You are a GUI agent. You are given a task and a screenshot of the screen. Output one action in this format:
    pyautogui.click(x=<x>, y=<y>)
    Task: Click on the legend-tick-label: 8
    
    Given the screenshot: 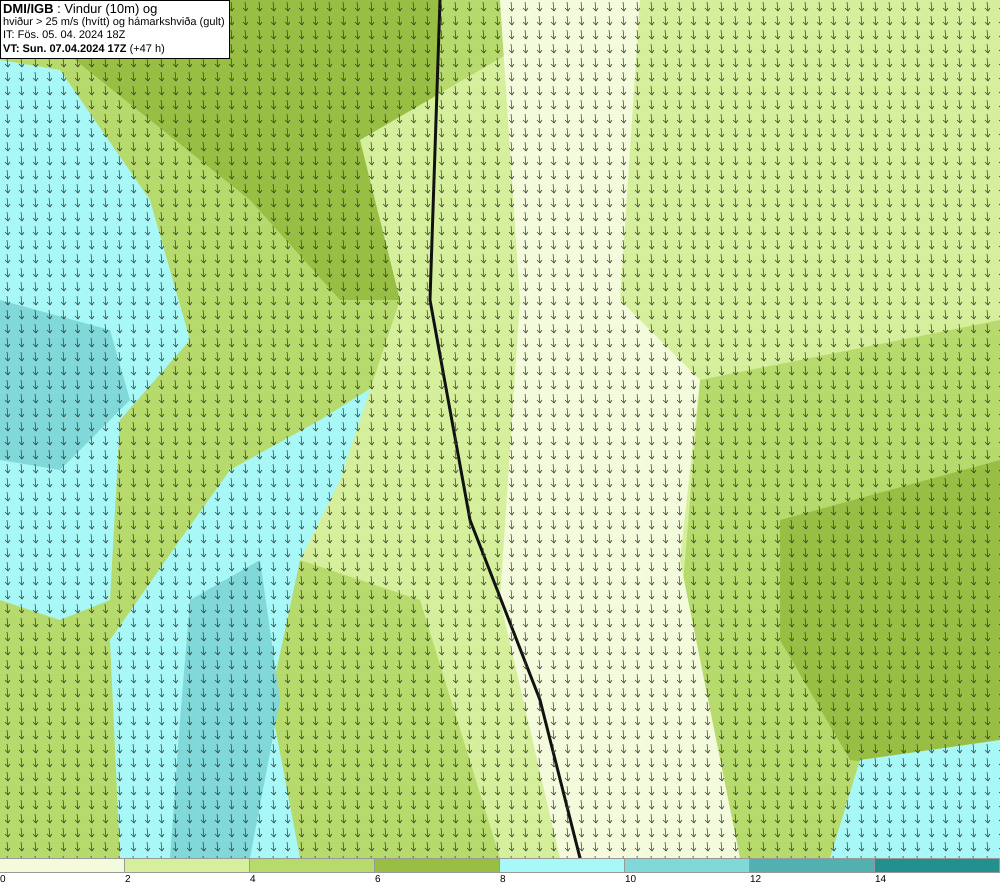 What is the action you would take?
    pyautogui.click(x=503, y=880)
    